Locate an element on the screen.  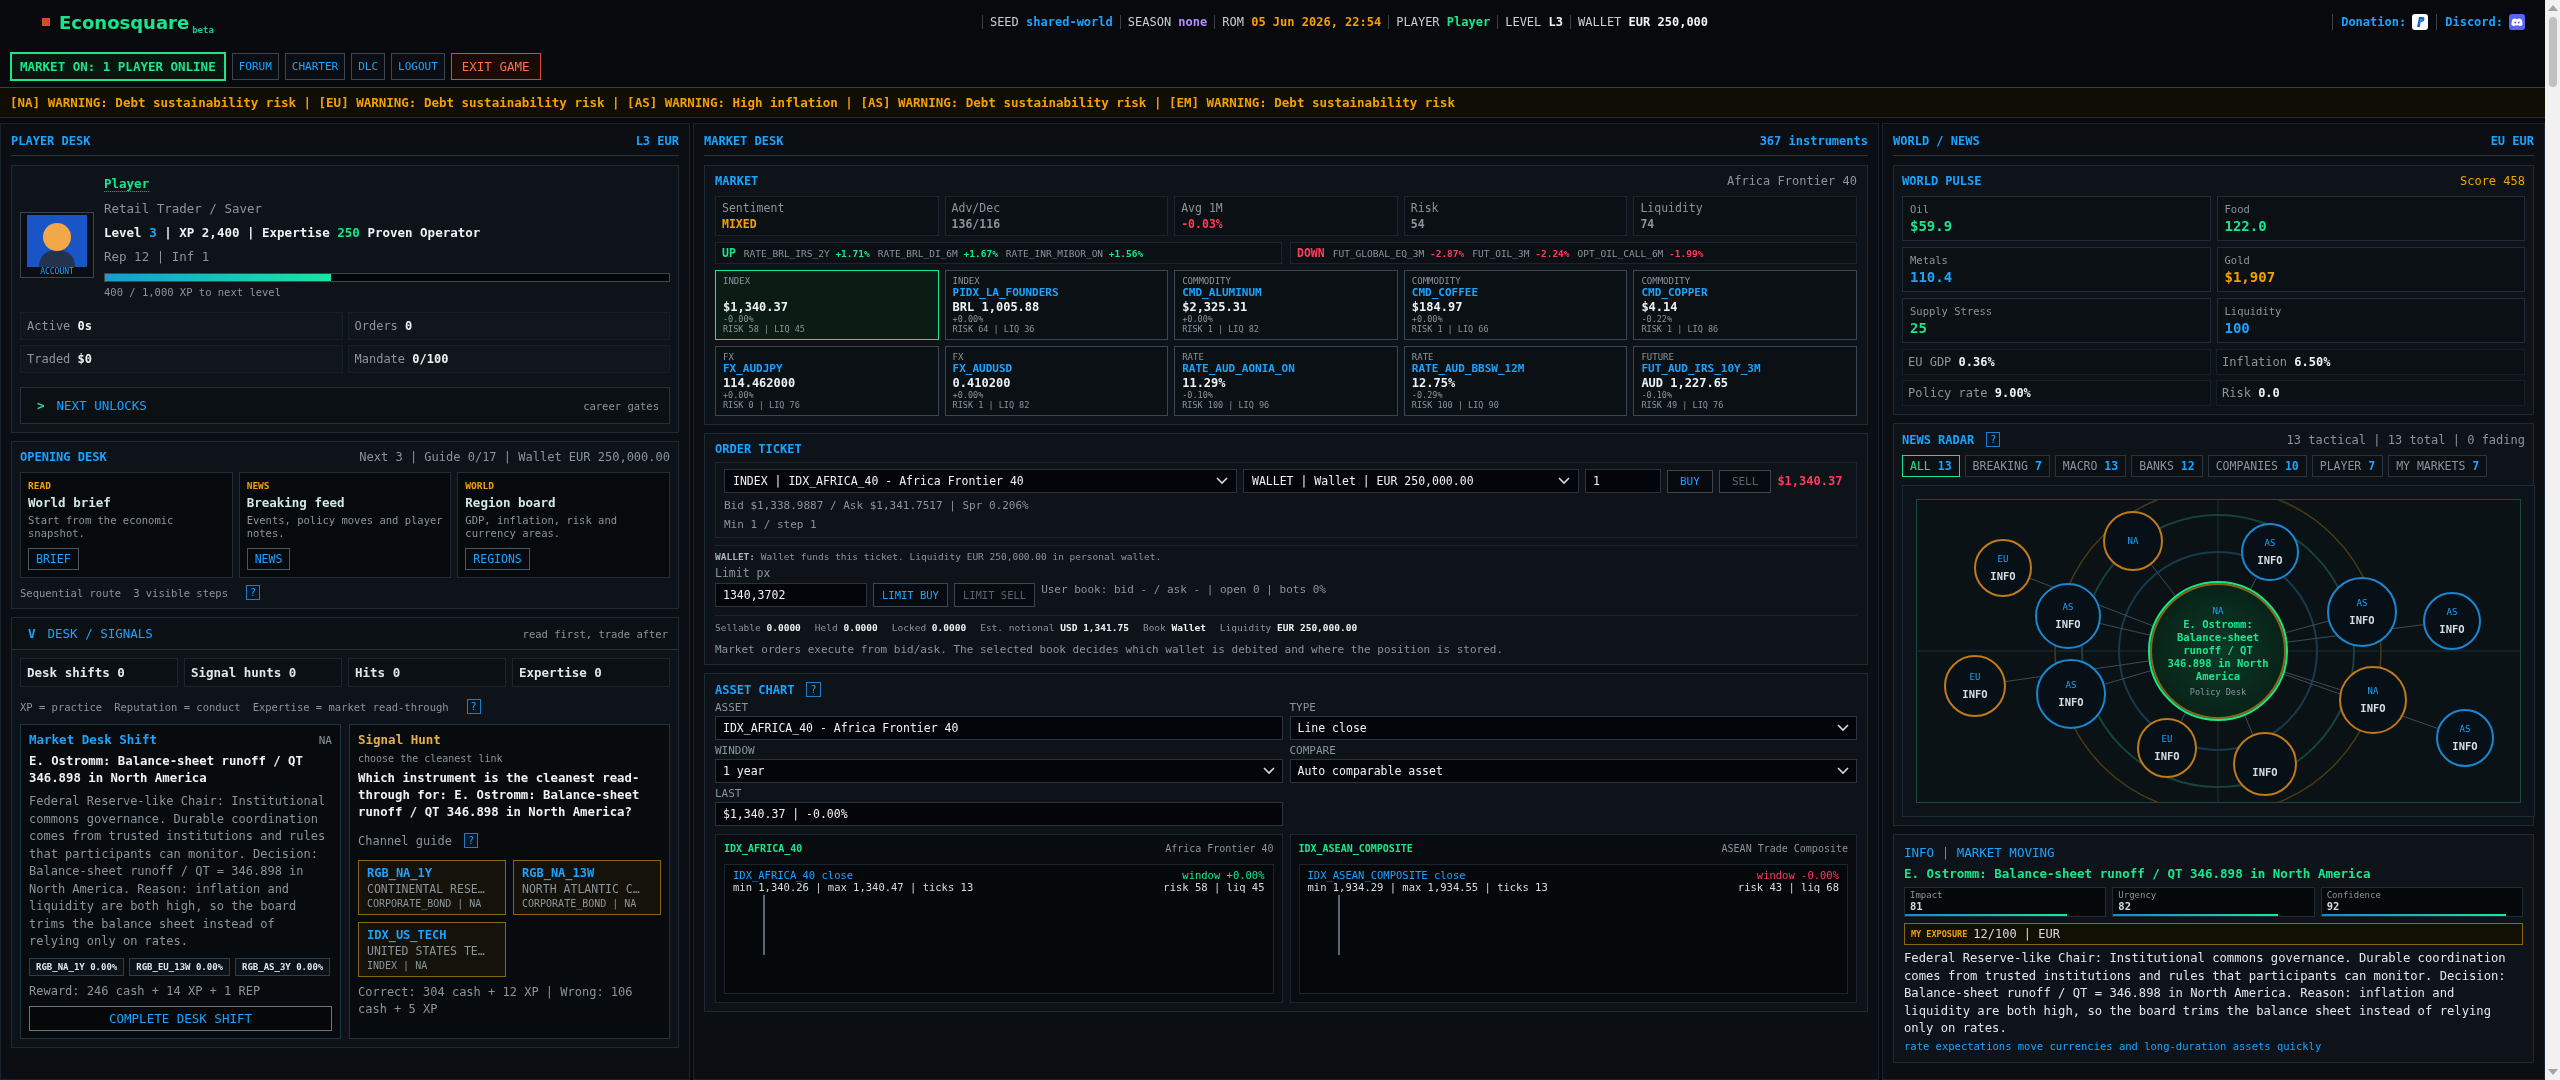
app-logo: Econosquare is located at coordinates (124, 22).